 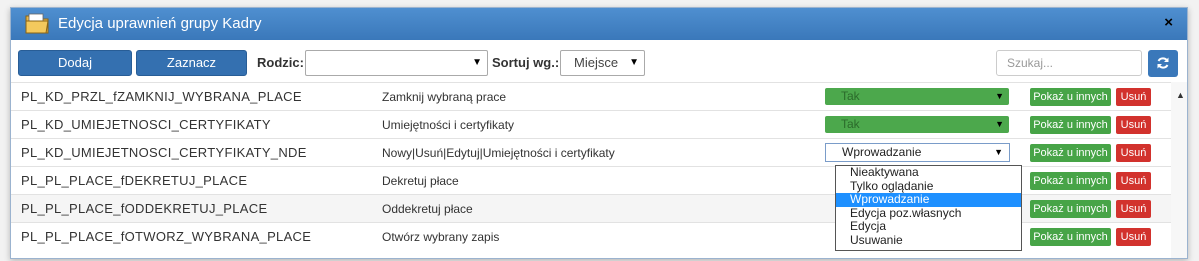 I want to click on dropdown-option: Tylko oglądanie, so click(x=928, y=186).